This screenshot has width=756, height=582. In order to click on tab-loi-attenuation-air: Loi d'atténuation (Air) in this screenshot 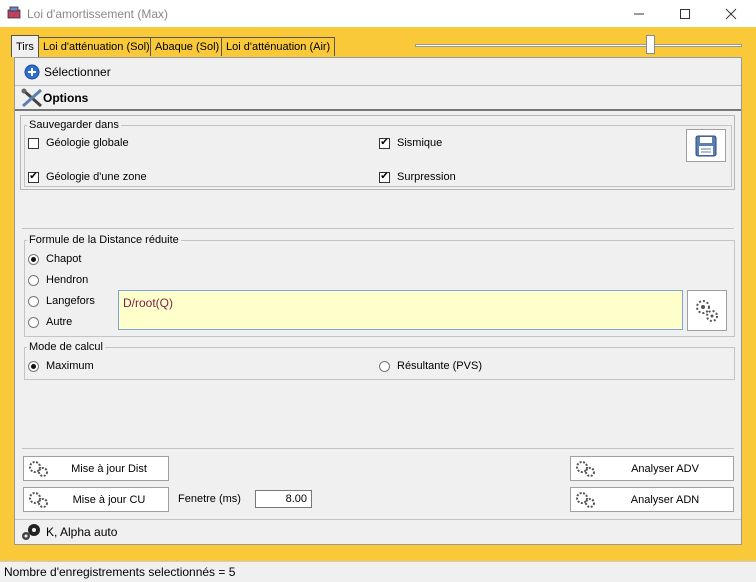, I will do `click(278, 46)`.